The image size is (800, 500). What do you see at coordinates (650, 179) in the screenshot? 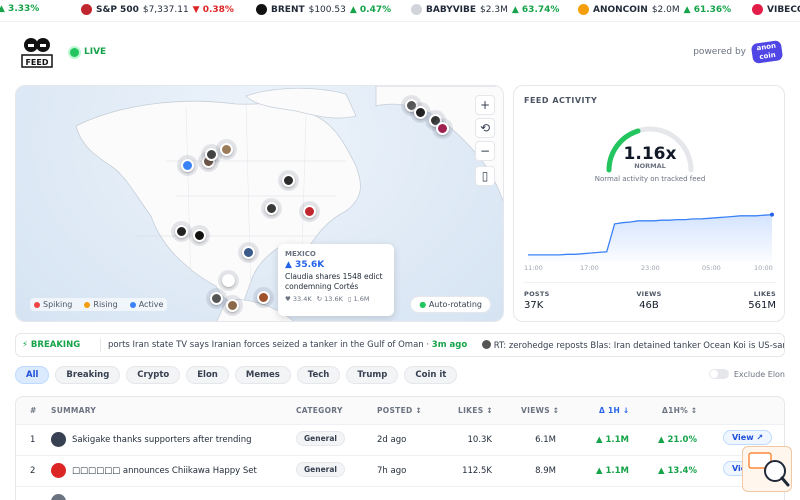
I see `activity-description: Normal activity on tracked feed` at bounding box center [650, 179].